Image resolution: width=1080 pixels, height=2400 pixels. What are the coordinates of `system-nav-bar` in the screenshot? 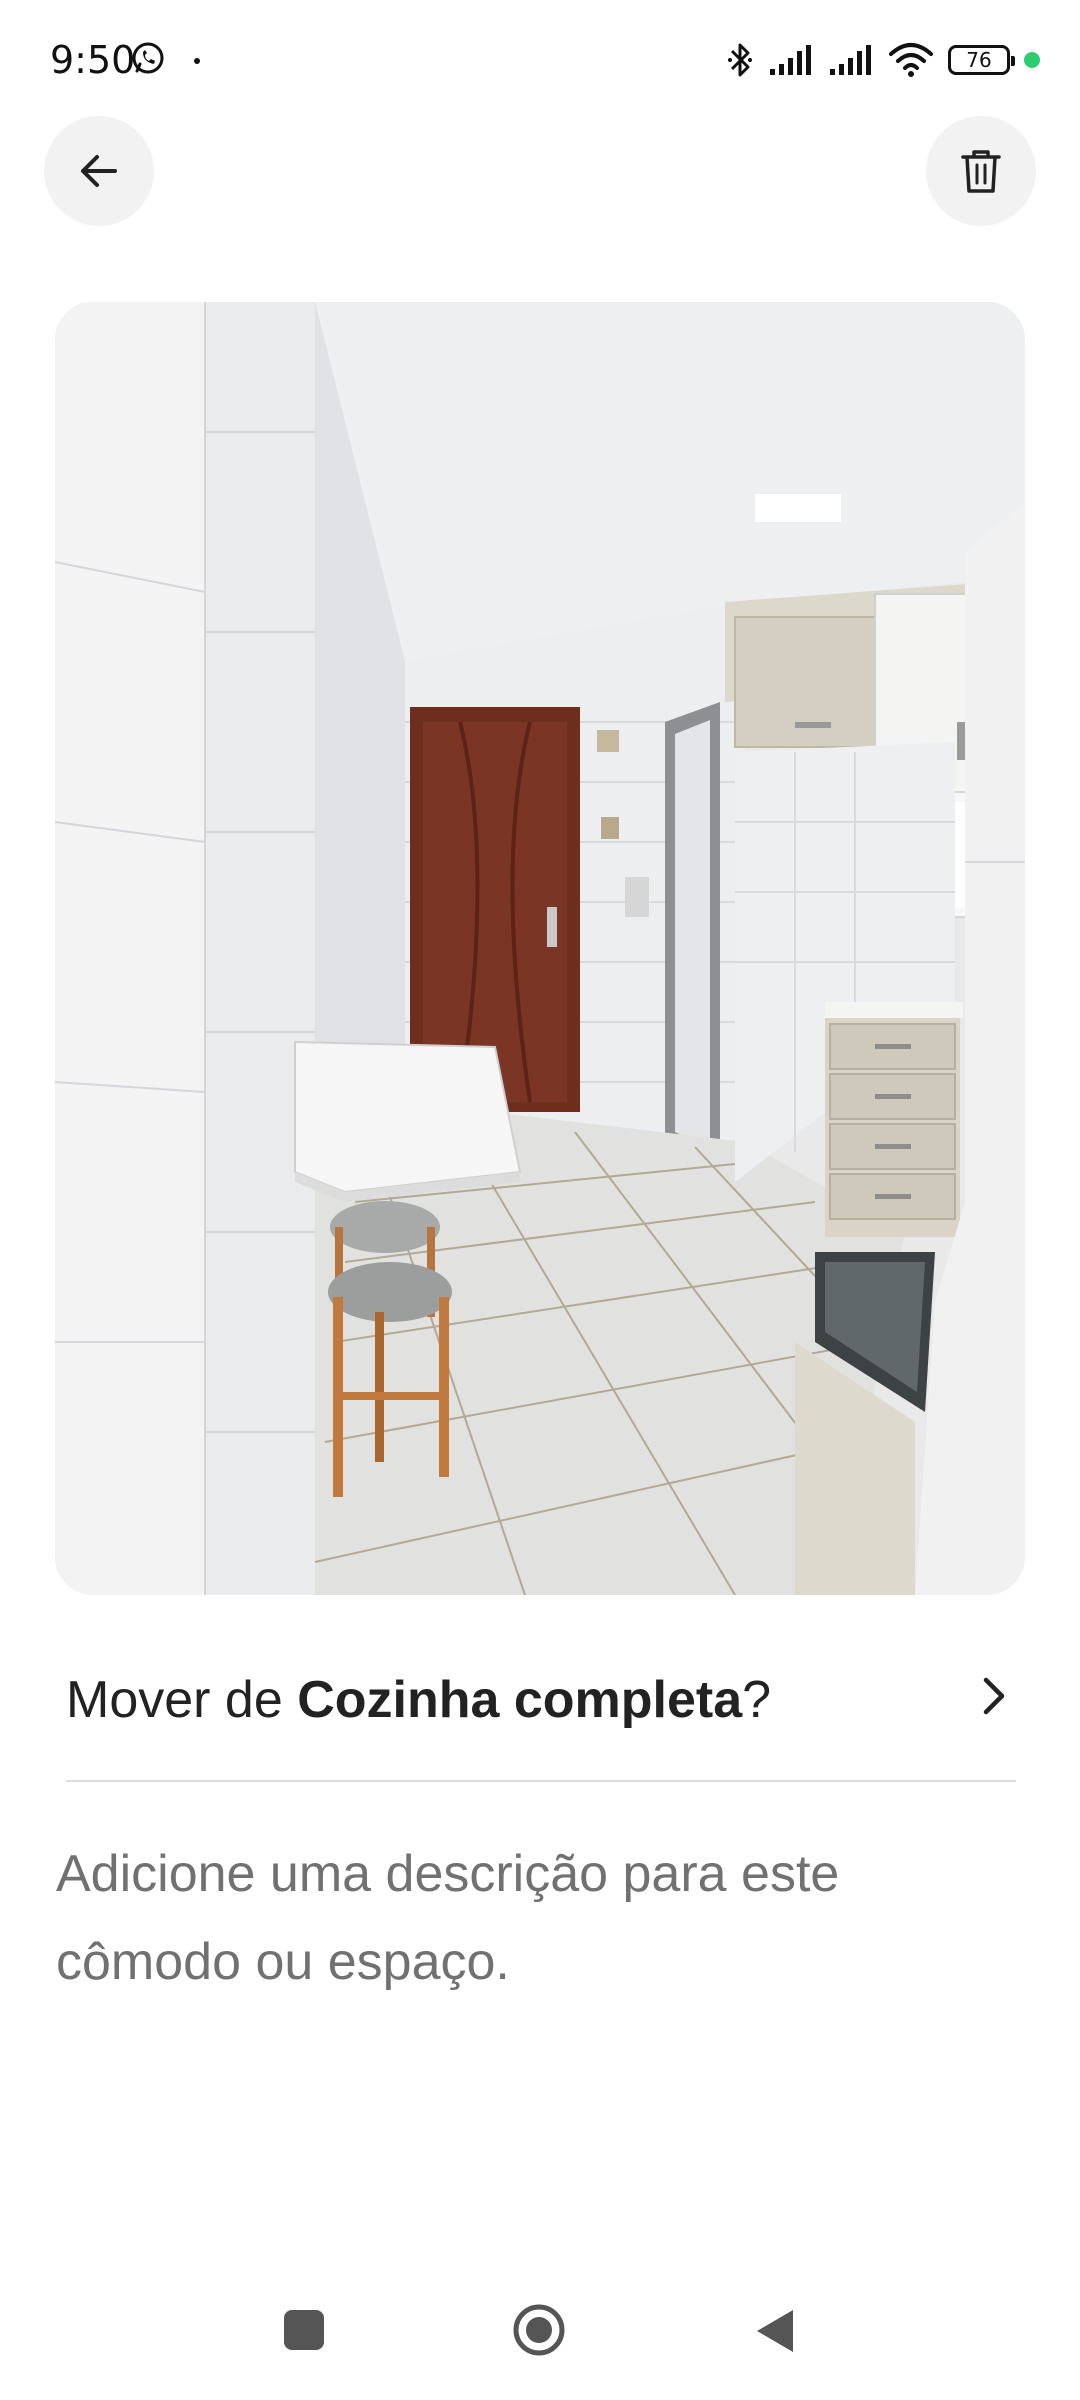 It's located at (540, 2335).